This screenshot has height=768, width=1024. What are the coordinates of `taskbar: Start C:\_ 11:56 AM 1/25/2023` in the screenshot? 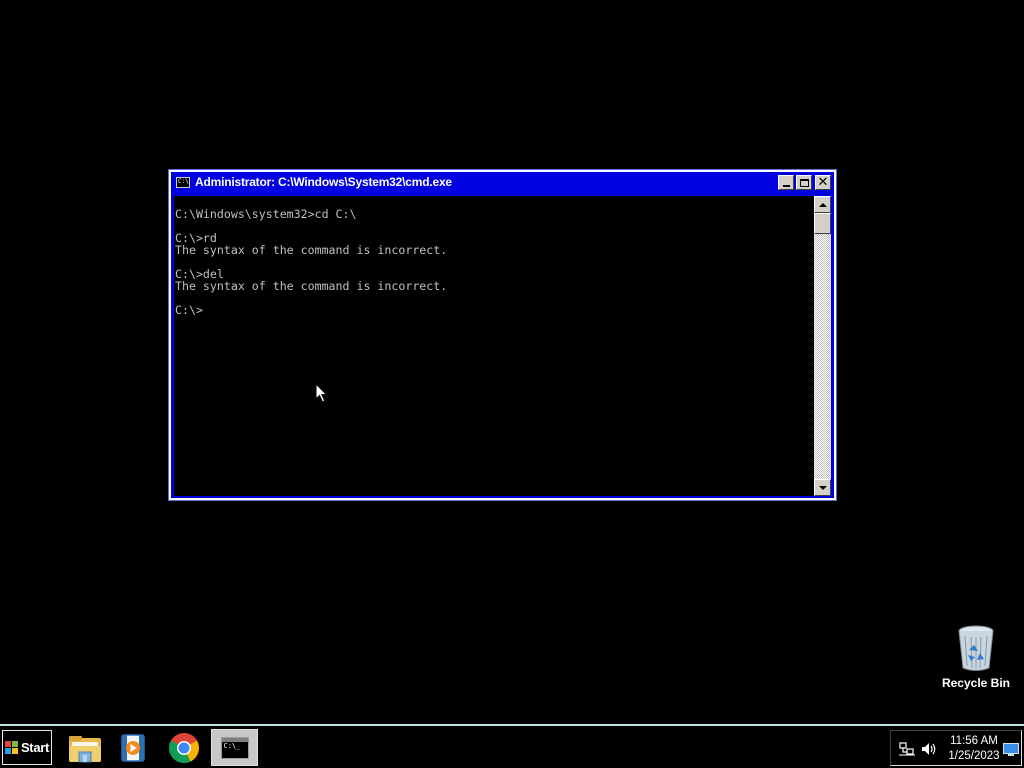 It's located at (512, 746).